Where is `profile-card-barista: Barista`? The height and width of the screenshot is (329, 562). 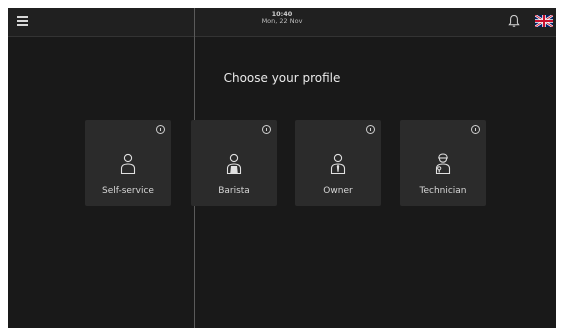 profile-card-barista: Barista is located at coordinates (234, 163).